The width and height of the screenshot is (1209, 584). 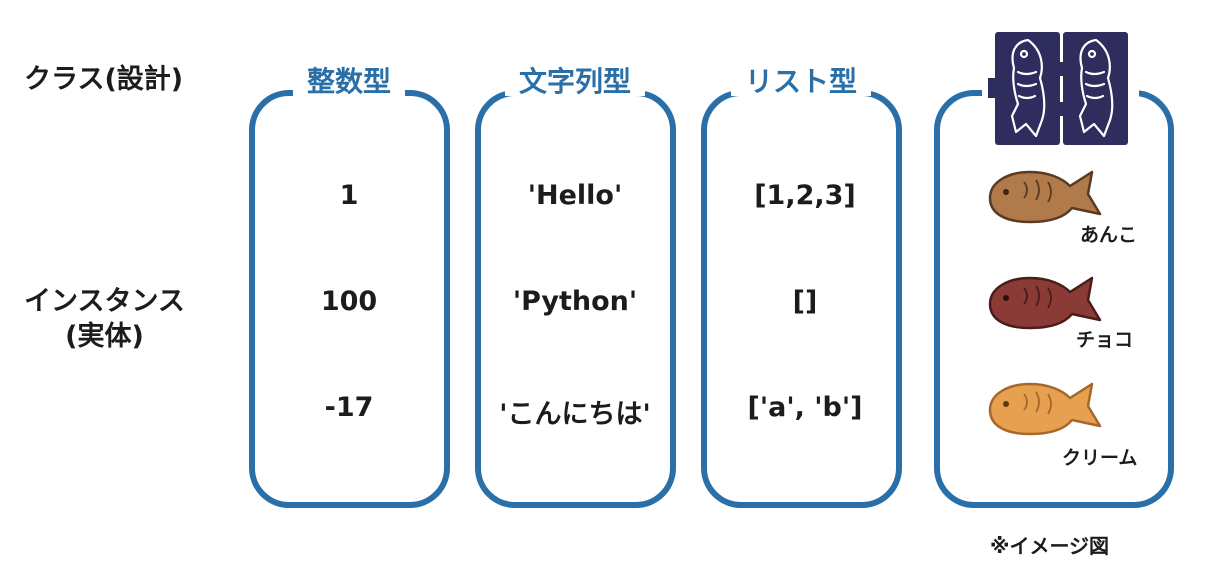 I want to click on taiyaki-cream-label: クリーム, so click(x=1100, y=458).